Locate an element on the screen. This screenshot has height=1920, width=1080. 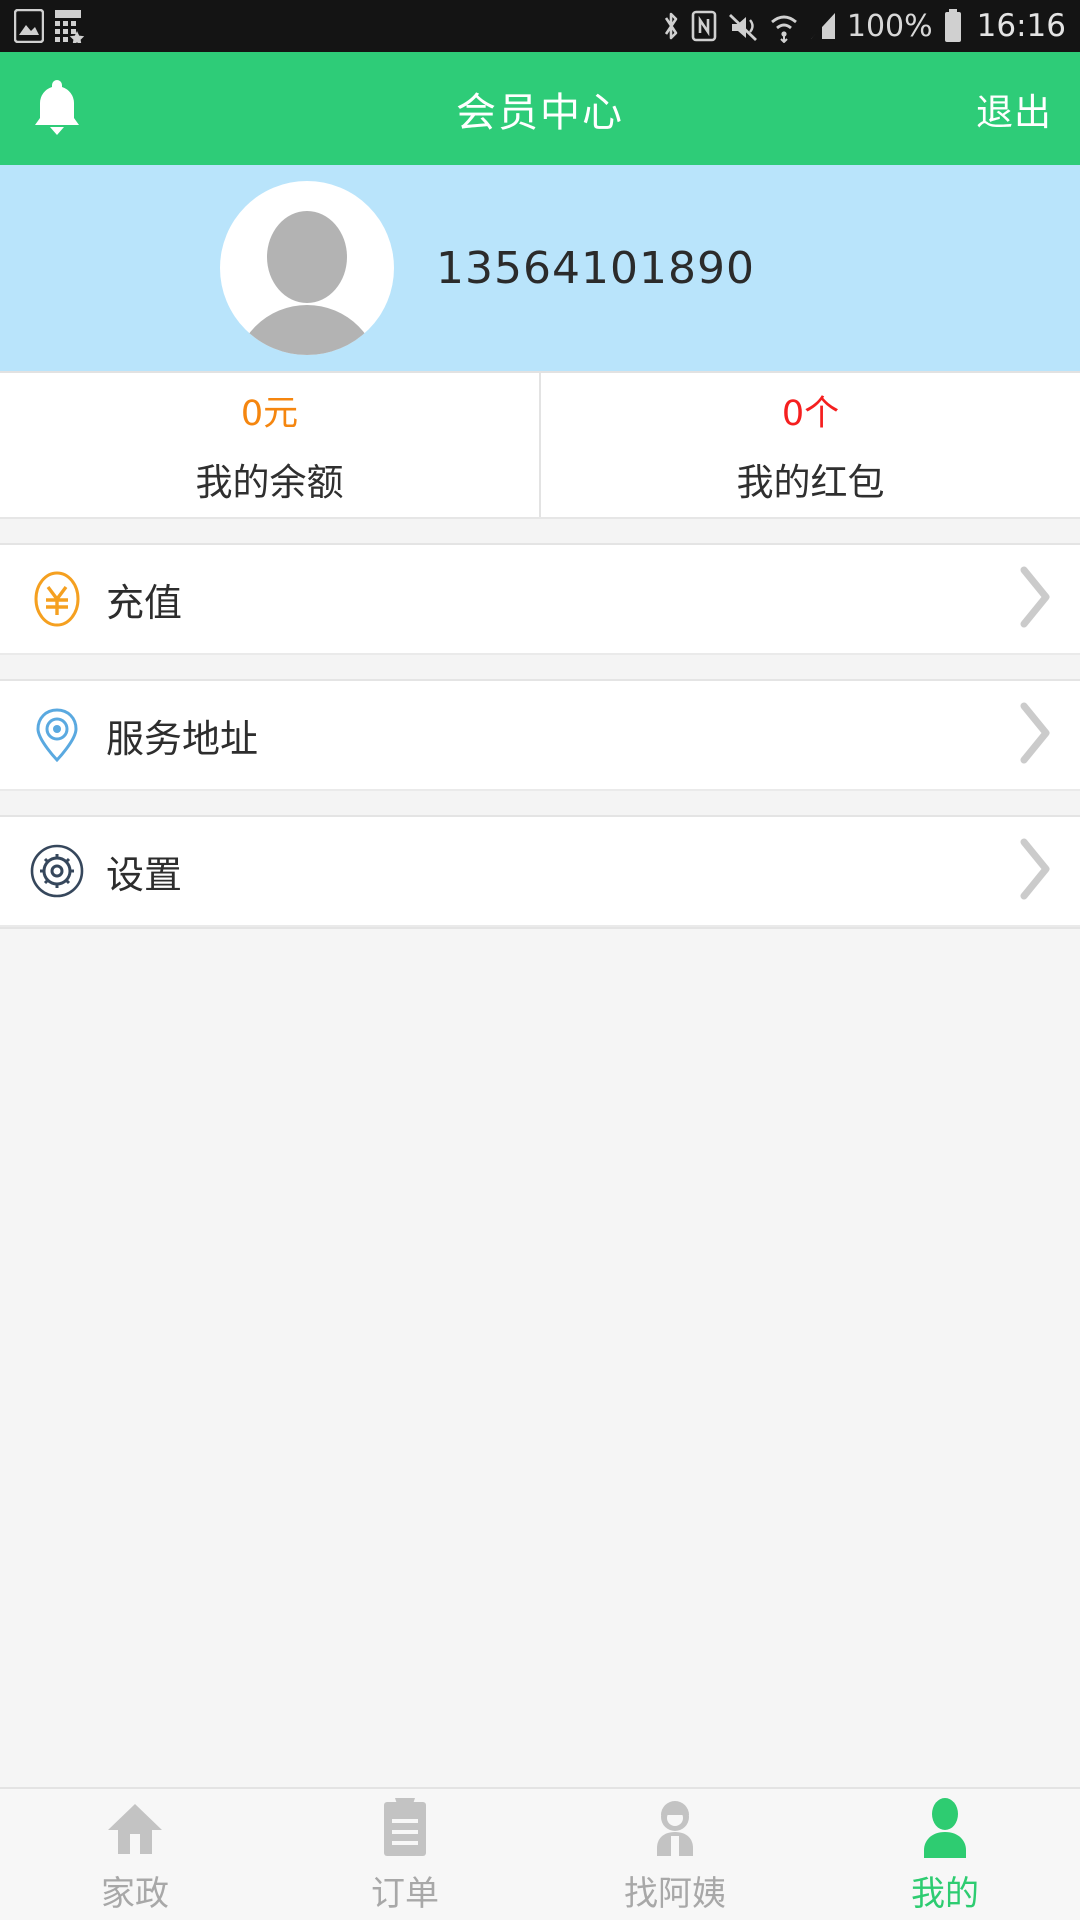
image-icon is located at coordinates (29, 26).